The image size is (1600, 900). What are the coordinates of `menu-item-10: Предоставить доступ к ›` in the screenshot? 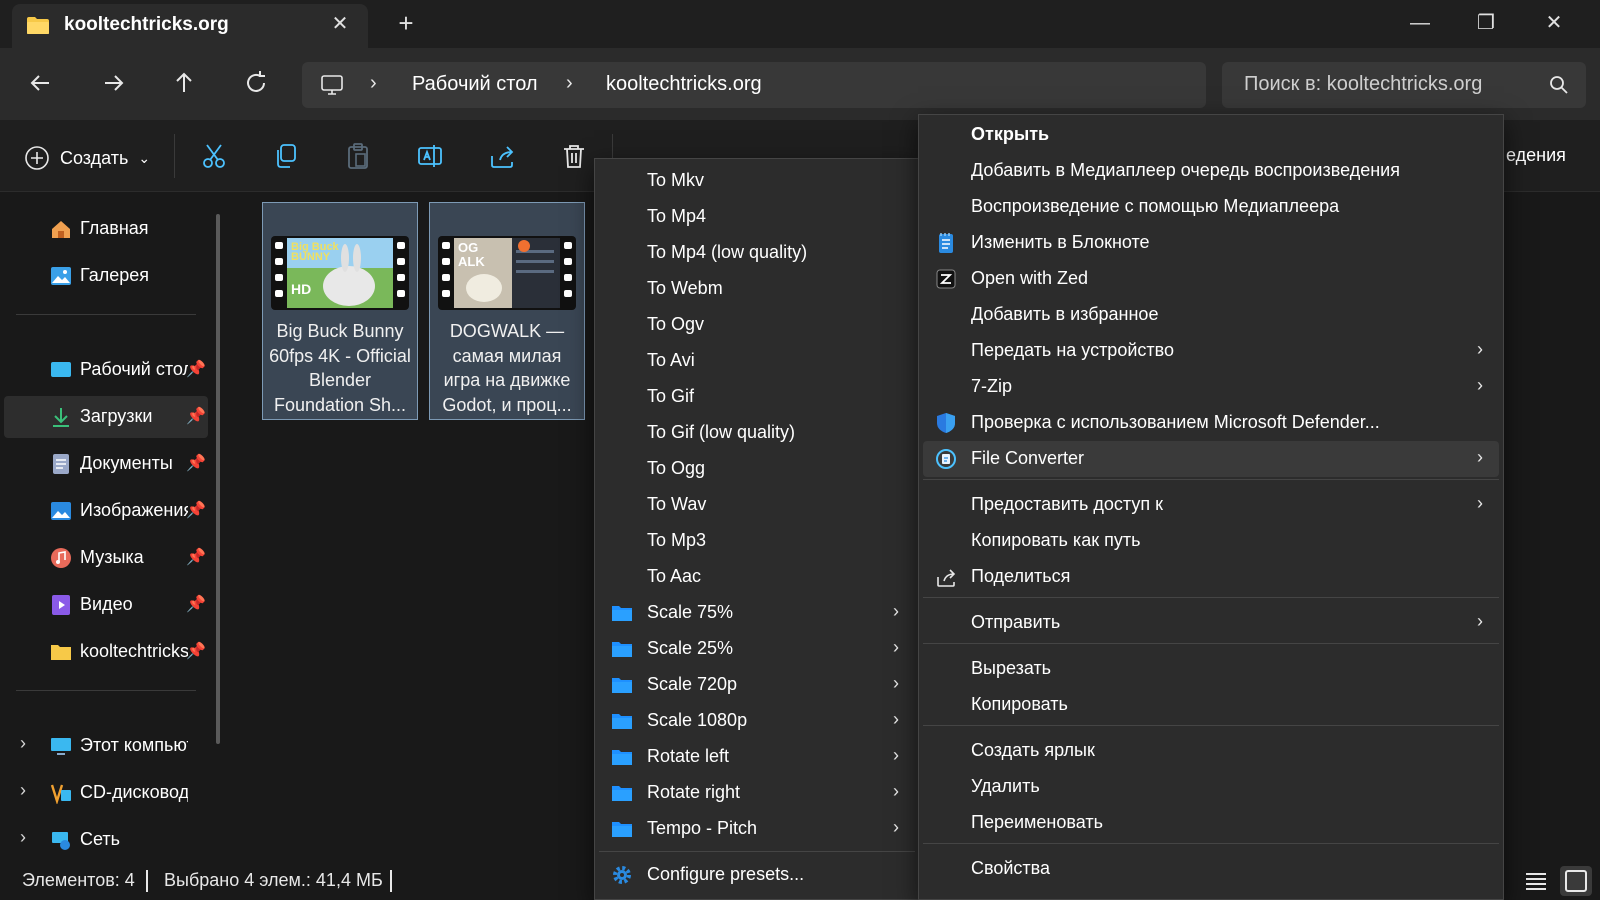 It's located at (1211, 505).